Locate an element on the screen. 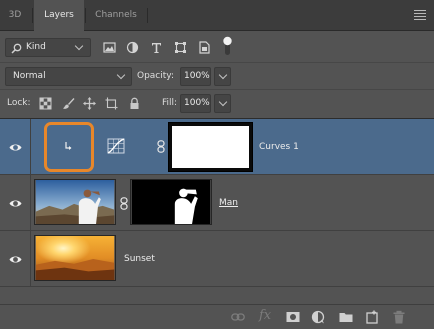  type-filter-icon is located at coordinates (156, 47).